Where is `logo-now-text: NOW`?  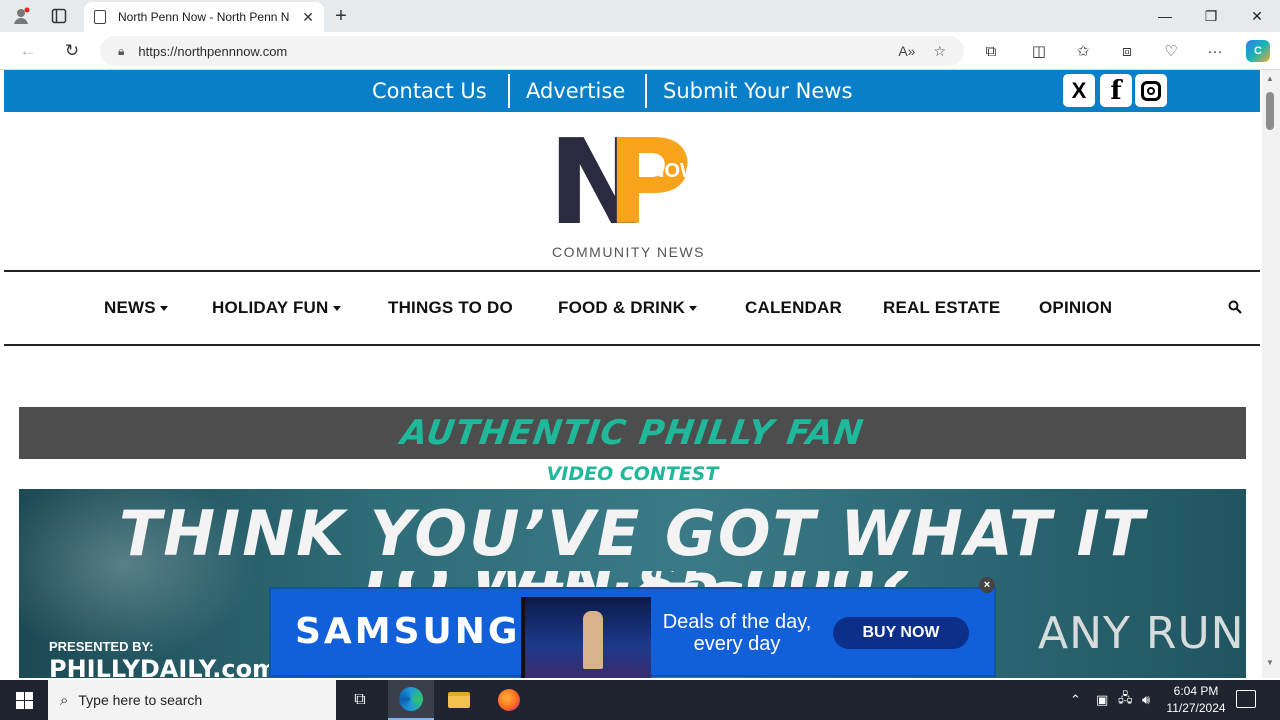 logo-now-text: NOW is located at coordinates (674, 171).